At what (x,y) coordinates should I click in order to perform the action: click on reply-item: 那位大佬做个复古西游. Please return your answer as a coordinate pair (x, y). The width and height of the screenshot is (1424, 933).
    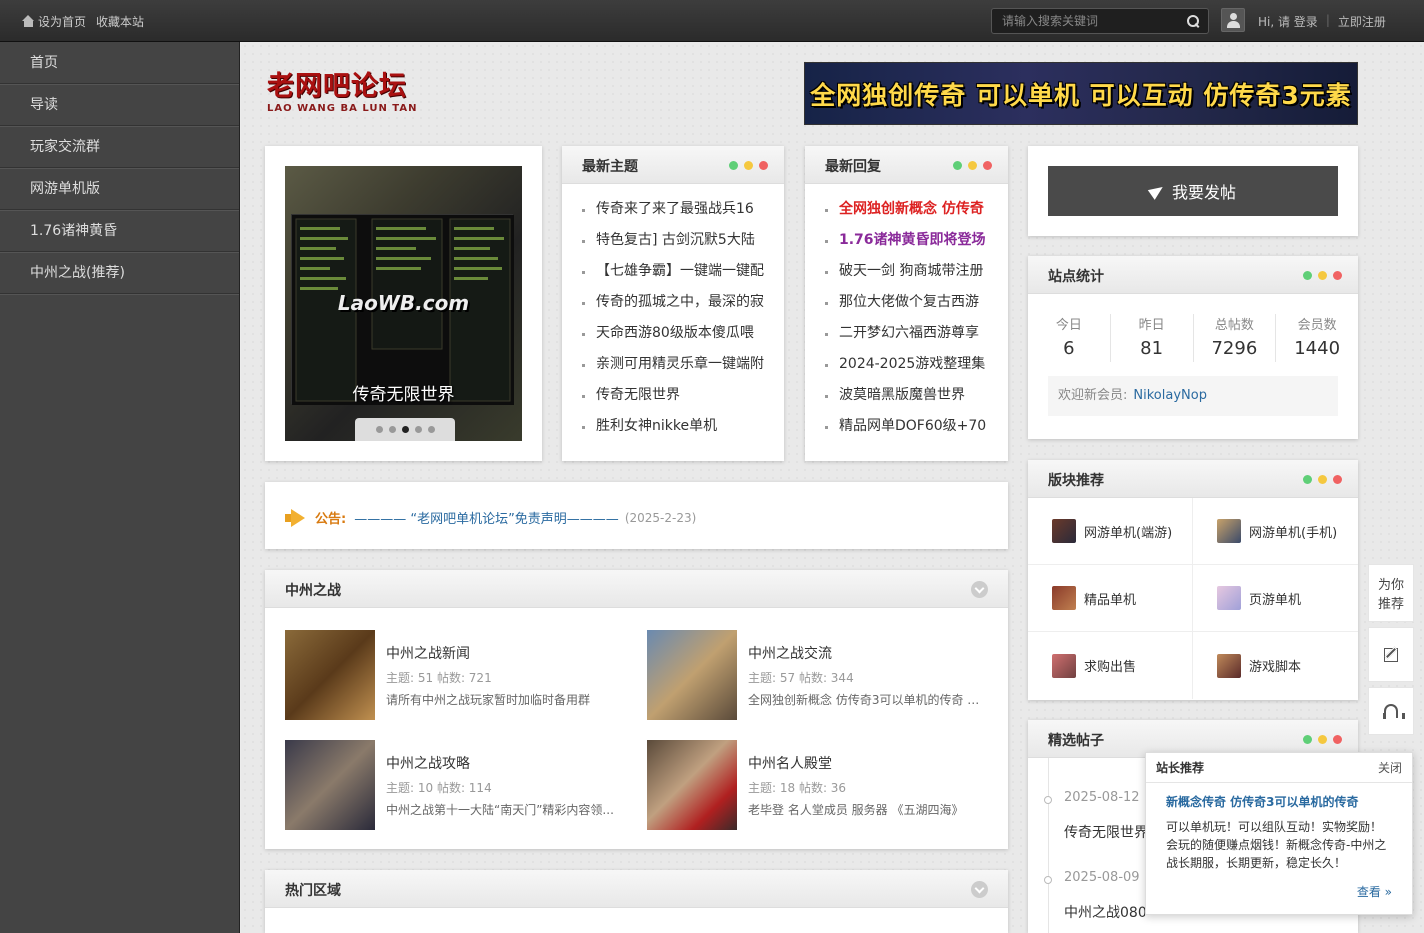
    Looking at the image, I should click on (916, 302).